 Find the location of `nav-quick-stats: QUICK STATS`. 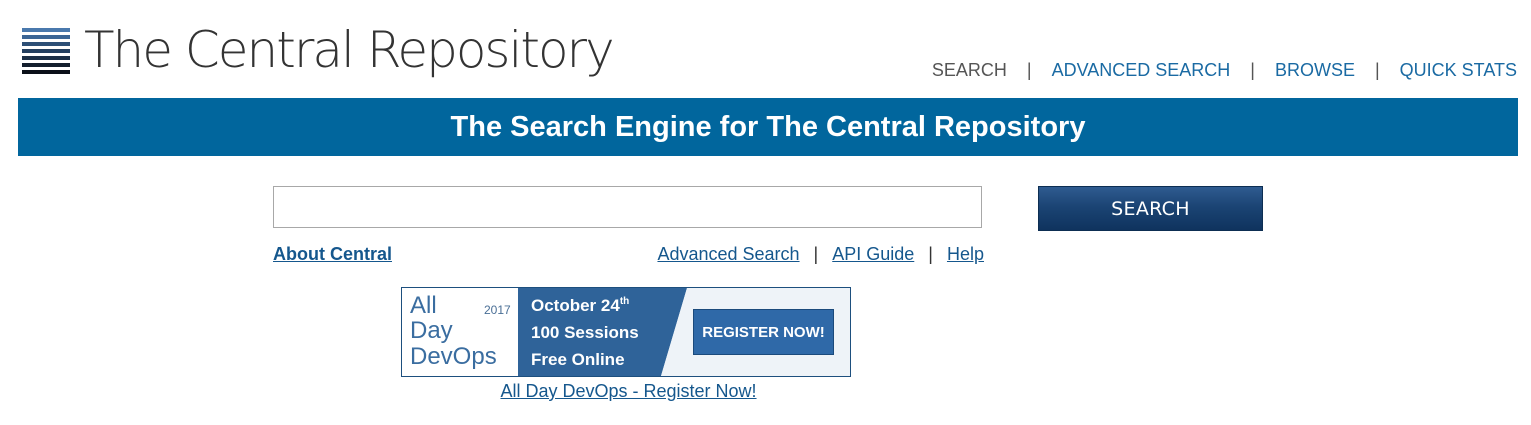

nav-quick-stats: QUICK STATS is located at coordinates (1458, 70).